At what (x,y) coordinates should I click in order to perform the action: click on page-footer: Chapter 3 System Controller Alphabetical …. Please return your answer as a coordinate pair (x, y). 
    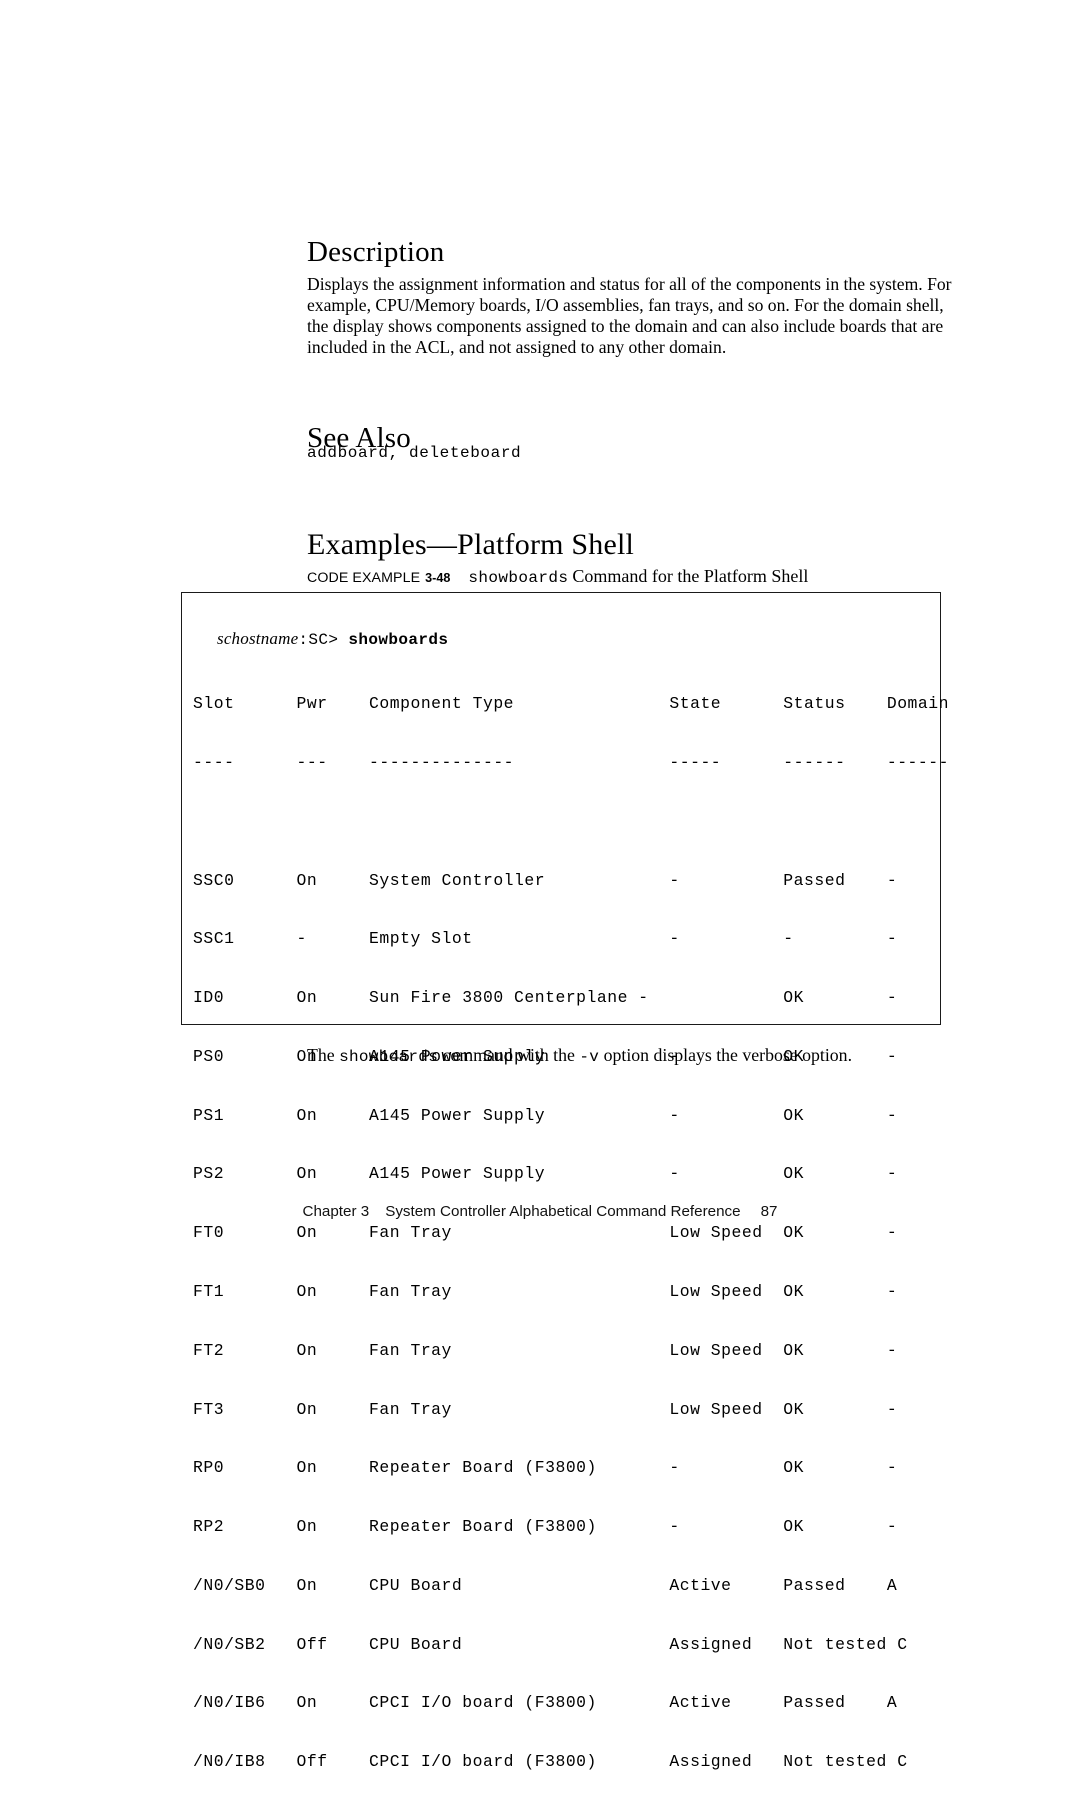
    Looking at the image, I should click on (540, 1211).